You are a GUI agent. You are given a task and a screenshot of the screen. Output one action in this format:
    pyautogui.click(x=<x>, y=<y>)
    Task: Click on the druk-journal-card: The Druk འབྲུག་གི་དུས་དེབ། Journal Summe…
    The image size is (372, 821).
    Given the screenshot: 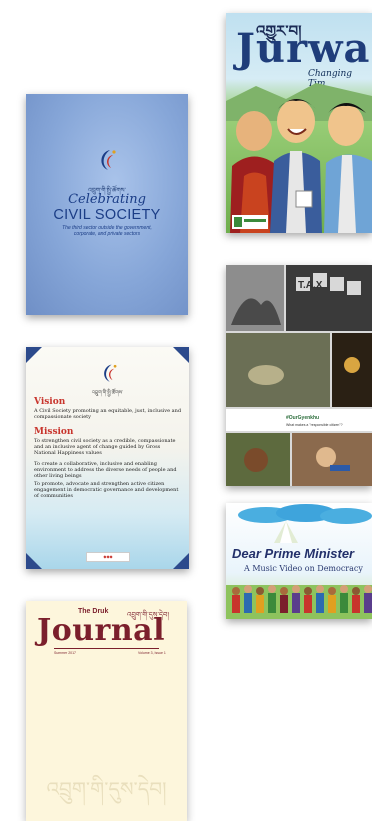 What is the action you would take?
    pyautogui.click(x=106, y=711)
    